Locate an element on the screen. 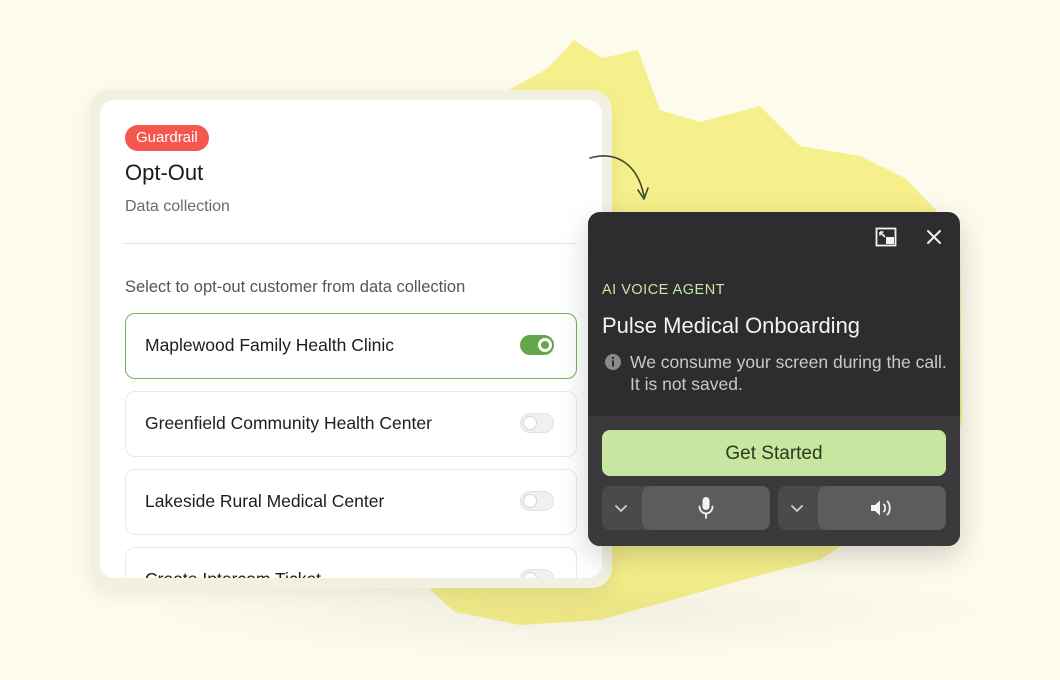 Image resolution: width=1060 pixels, height=680 pixels. card-title: Opt-Out is located at coordinates (164, 172).